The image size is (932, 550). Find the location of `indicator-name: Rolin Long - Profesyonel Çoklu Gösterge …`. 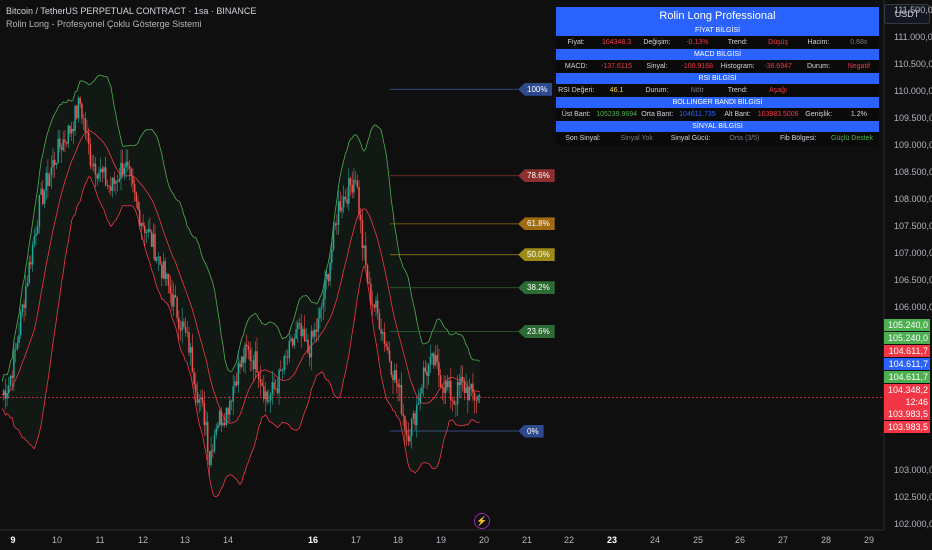

indicator-name: Rolin Long - Profesyonel Çoklu Gösterge … is located at coordinates (104, 24).